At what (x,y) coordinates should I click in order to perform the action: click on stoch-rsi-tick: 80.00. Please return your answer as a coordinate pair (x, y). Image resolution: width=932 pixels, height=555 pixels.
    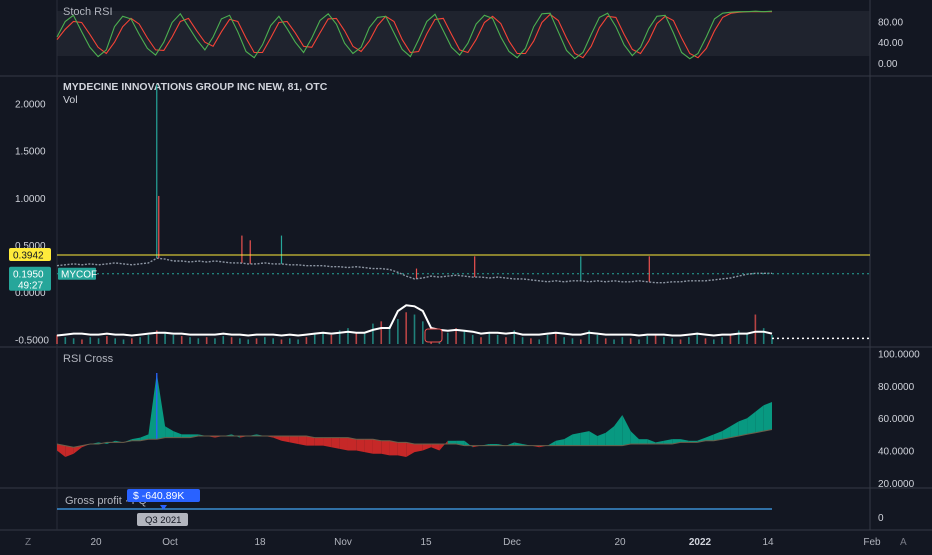
    Looking at the image, I should click on (890, 23).